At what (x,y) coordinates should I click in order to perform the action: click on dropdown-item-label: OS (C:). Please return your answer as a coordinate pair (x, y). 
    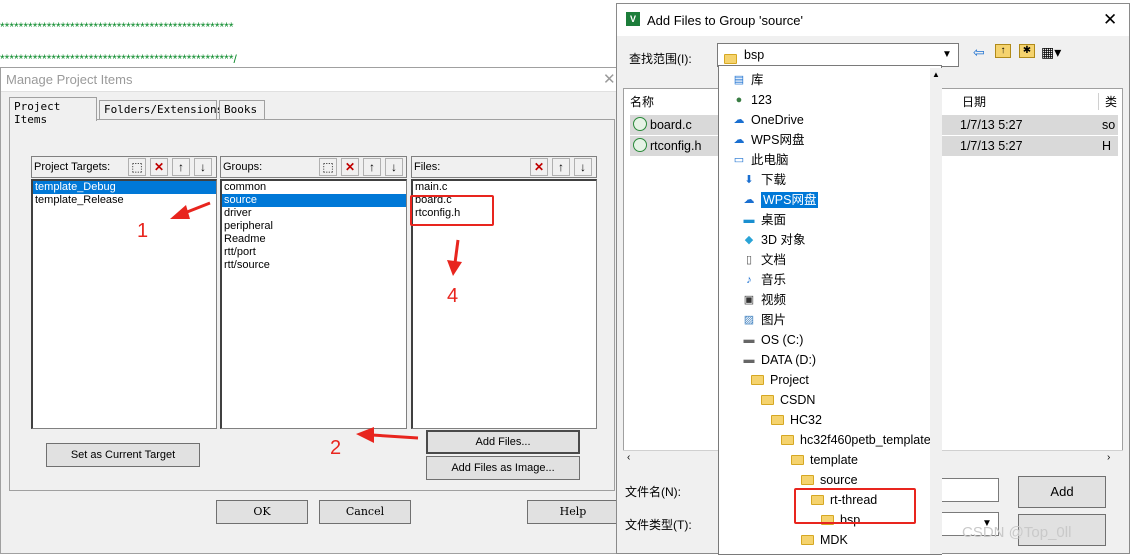
    Looking at the image, I should click on (782, 340).